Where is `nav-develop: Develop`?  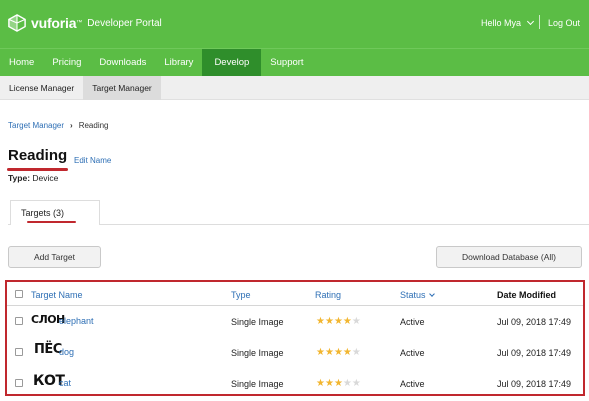
nav-develop: Develop is located at coordinates (232, 63).